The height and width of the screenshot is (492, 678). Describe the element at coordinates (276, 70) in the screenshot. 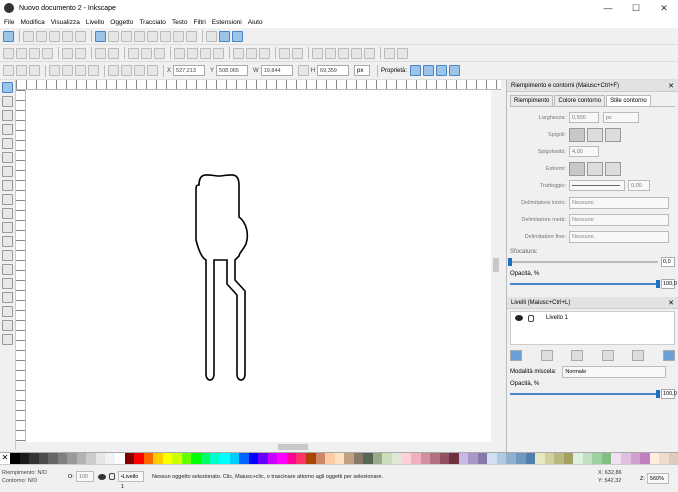

I see `w-input: 19,844` at that location.